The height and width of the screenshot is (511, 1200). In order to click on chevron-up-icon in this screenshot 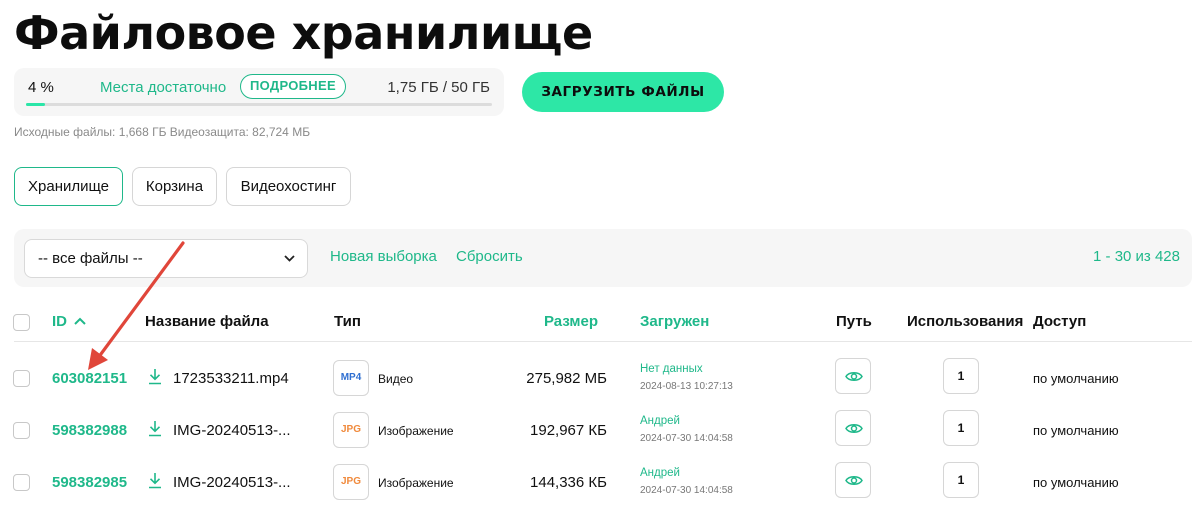, I will do `click(80, 321)`.